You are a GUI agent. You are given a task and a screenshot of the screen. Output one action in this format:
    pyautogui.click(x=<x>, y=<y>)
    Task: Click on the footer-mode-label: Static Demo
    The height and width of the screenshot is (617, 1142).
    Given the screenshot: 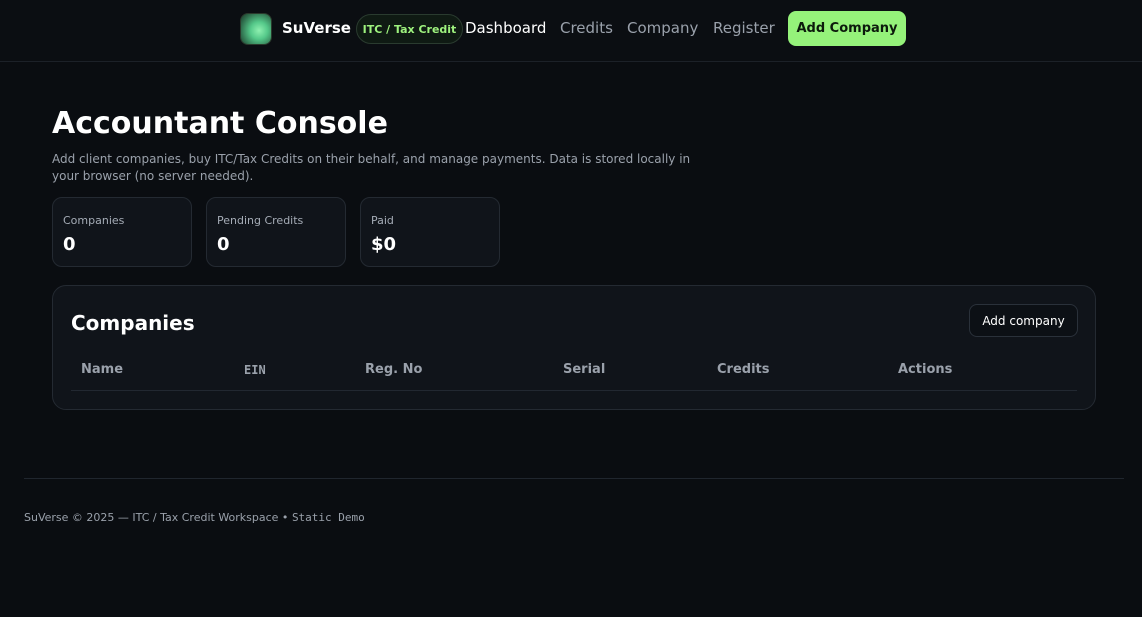 What is the action you would take?
    pyautogui.click(x=328, y=517)
    